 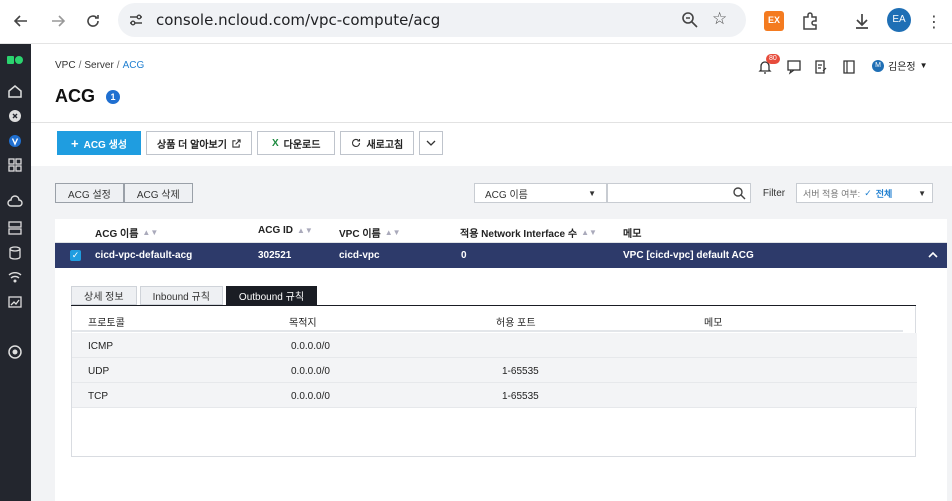 I want to click on rules-column-header: 목적지, so click(x=303, y=323).